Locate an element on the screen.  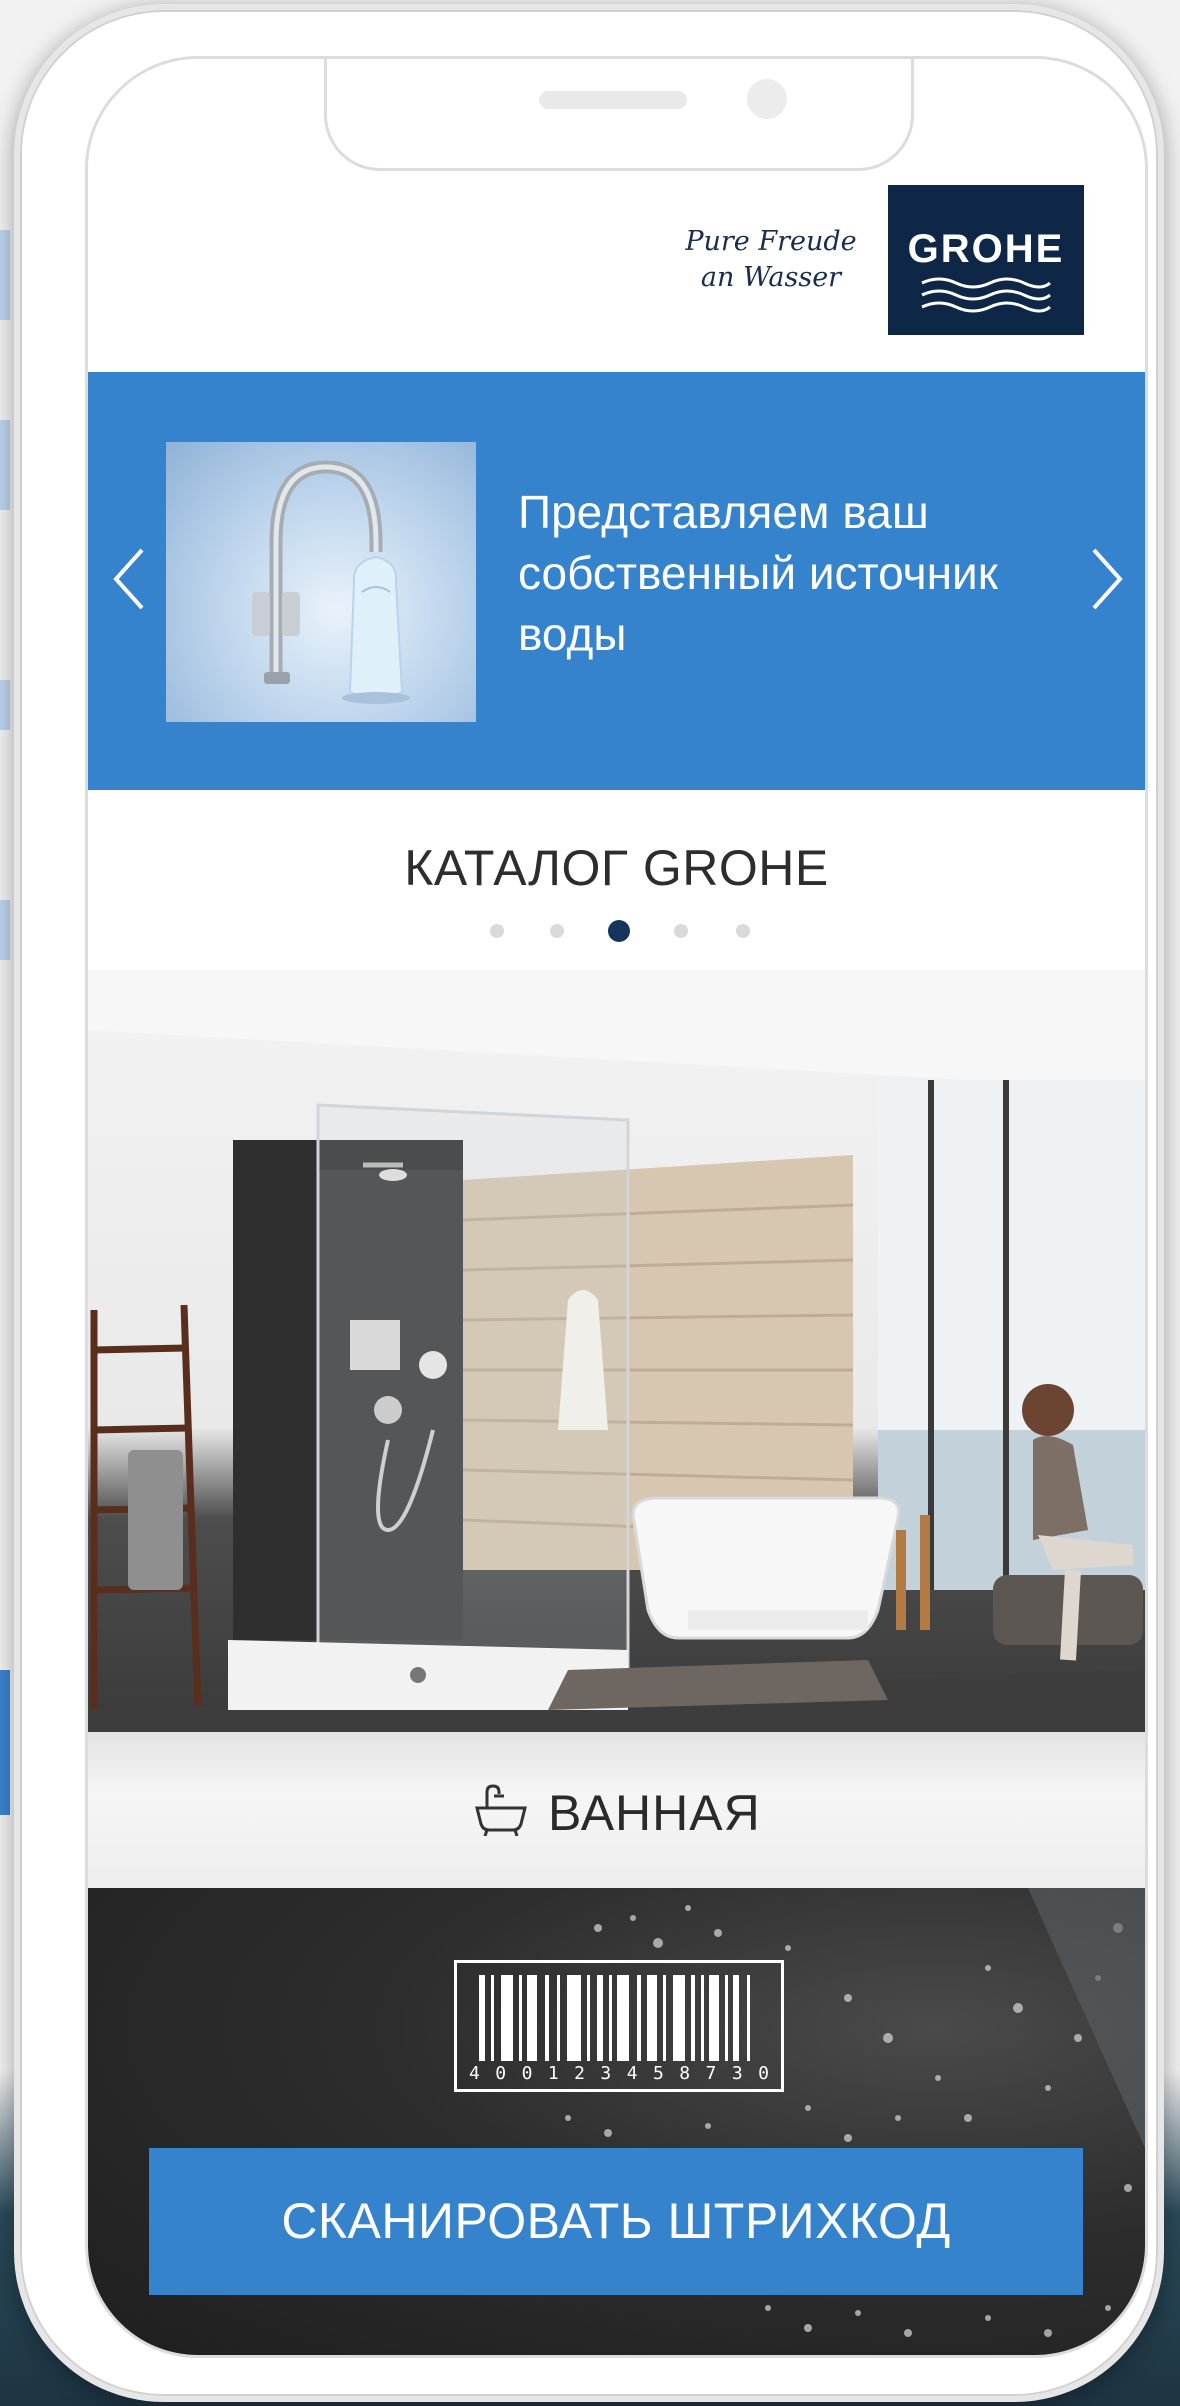
barcode-digit: 5 is located at coordinates (658, 2073).